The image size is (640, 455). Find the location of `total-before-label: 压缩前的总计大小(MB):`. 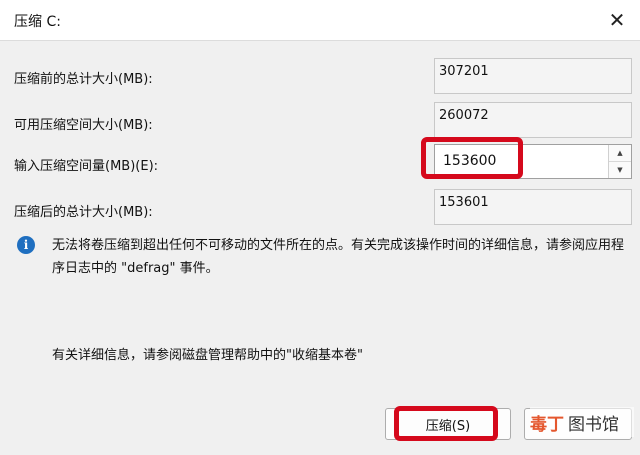

total-before-label: 压缩前的总计大小(MB): is located at coordinates (83, 79).